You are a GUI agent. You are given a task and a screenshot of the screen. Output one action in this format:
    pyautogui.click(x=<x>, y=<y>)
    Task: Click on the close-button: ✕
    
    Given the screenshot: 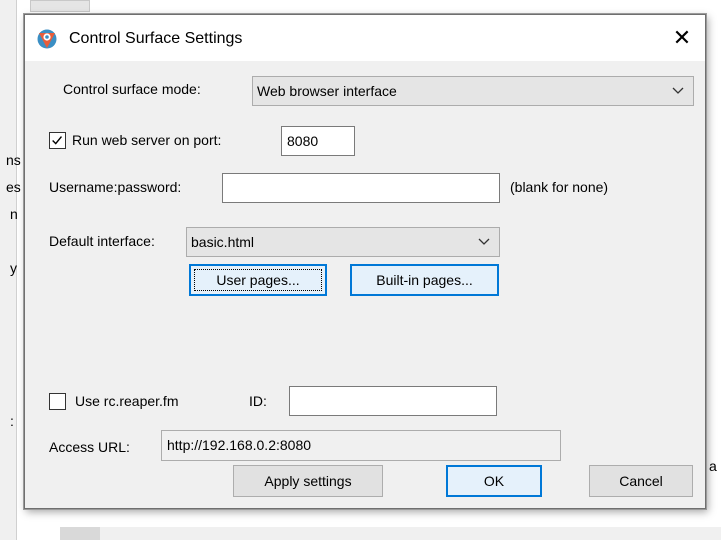 What is the action you would take?
    pyautogui.click(x=682, y=38)
    